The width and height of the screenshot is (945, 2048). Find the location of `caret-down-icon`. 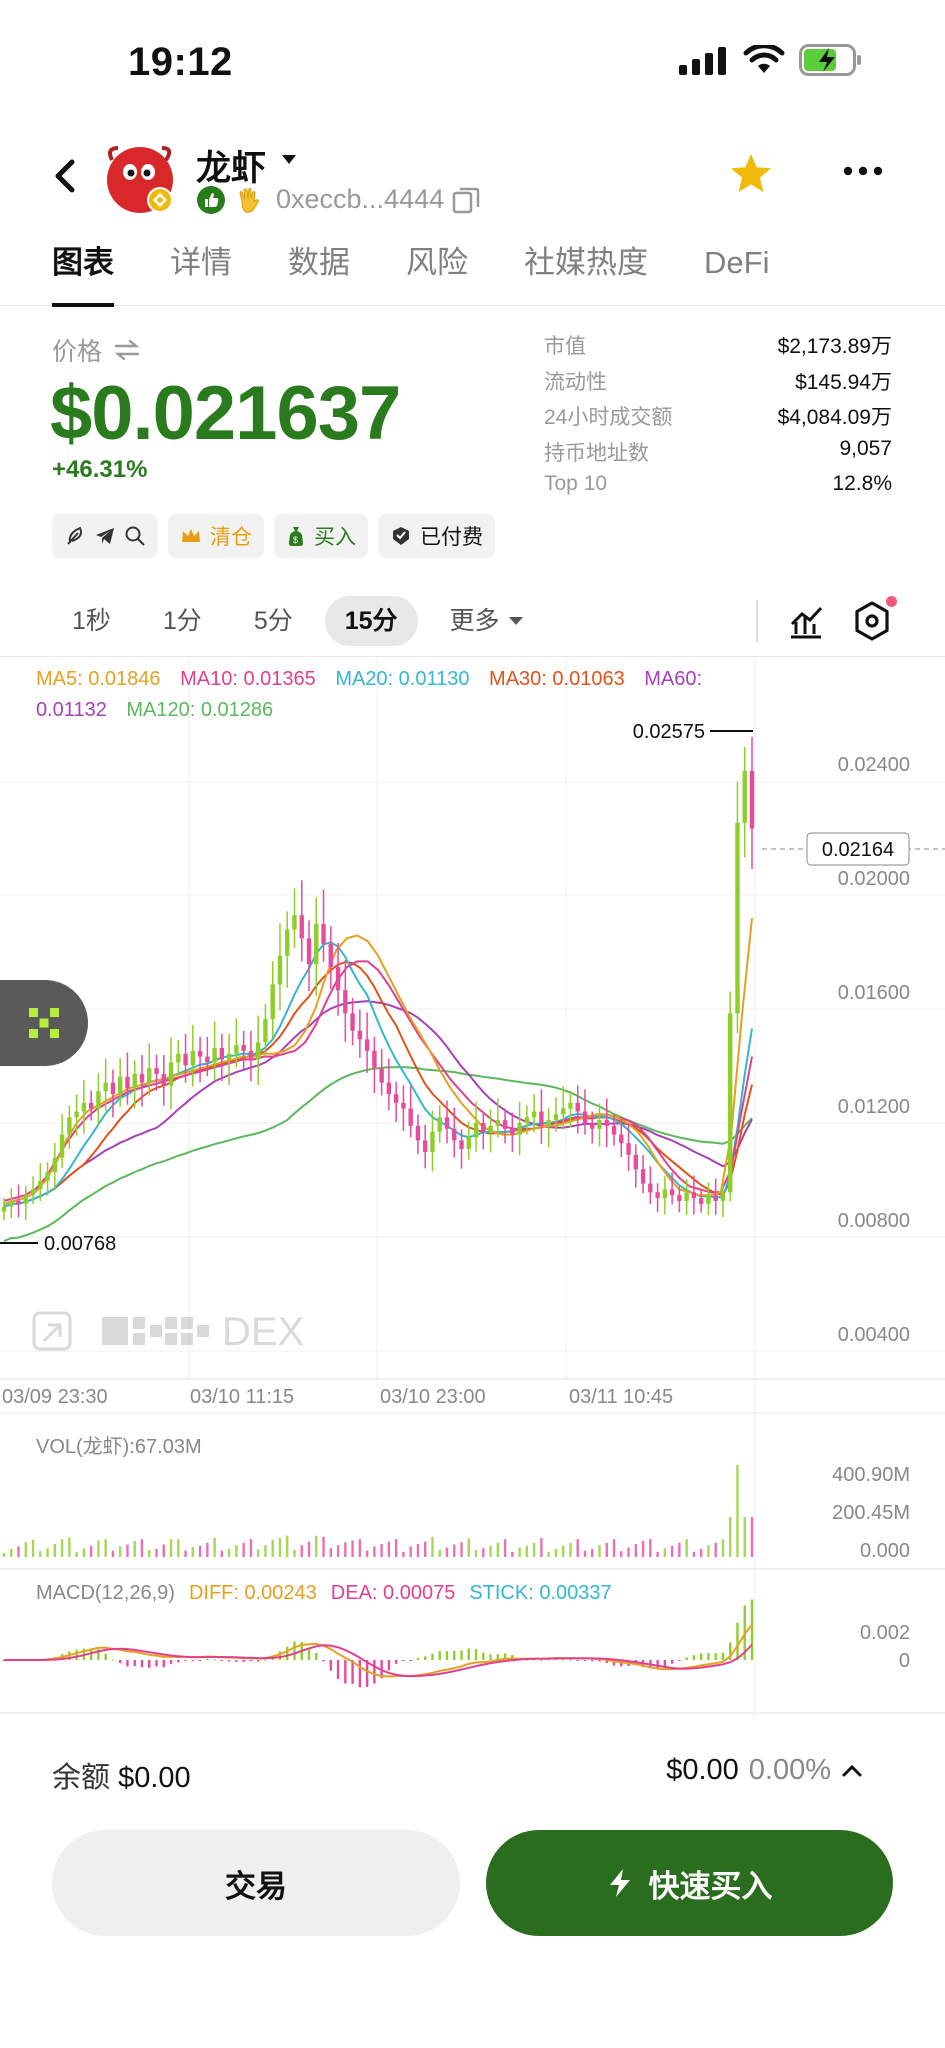

caret-down-icon is located at coordinates (289, 159).